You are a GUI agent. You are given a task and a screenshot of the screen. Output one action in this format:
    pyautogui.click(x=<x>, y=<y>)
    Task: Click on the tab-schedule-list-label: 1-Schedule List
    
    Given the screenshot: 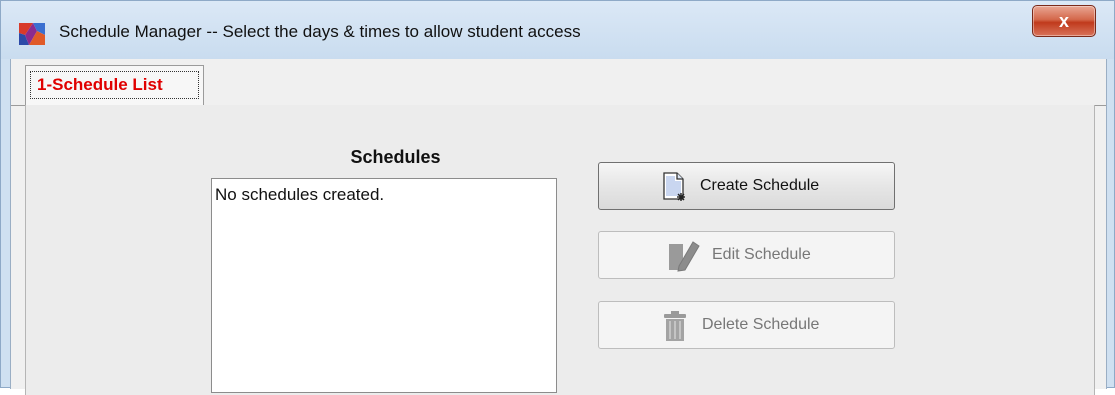 What is the action you would take?
    pyautogui.click(x=114, y=85)
    